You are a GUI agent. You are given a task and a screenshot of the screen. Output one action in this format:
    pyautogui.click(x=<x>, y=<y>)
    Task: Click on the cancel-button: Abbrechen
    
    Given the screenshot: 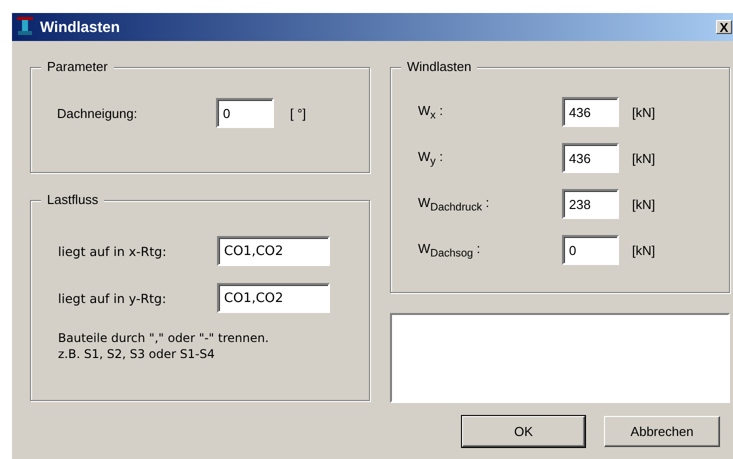 What is the action you would take?
    pyautogui.click(x=662, y=431)
    